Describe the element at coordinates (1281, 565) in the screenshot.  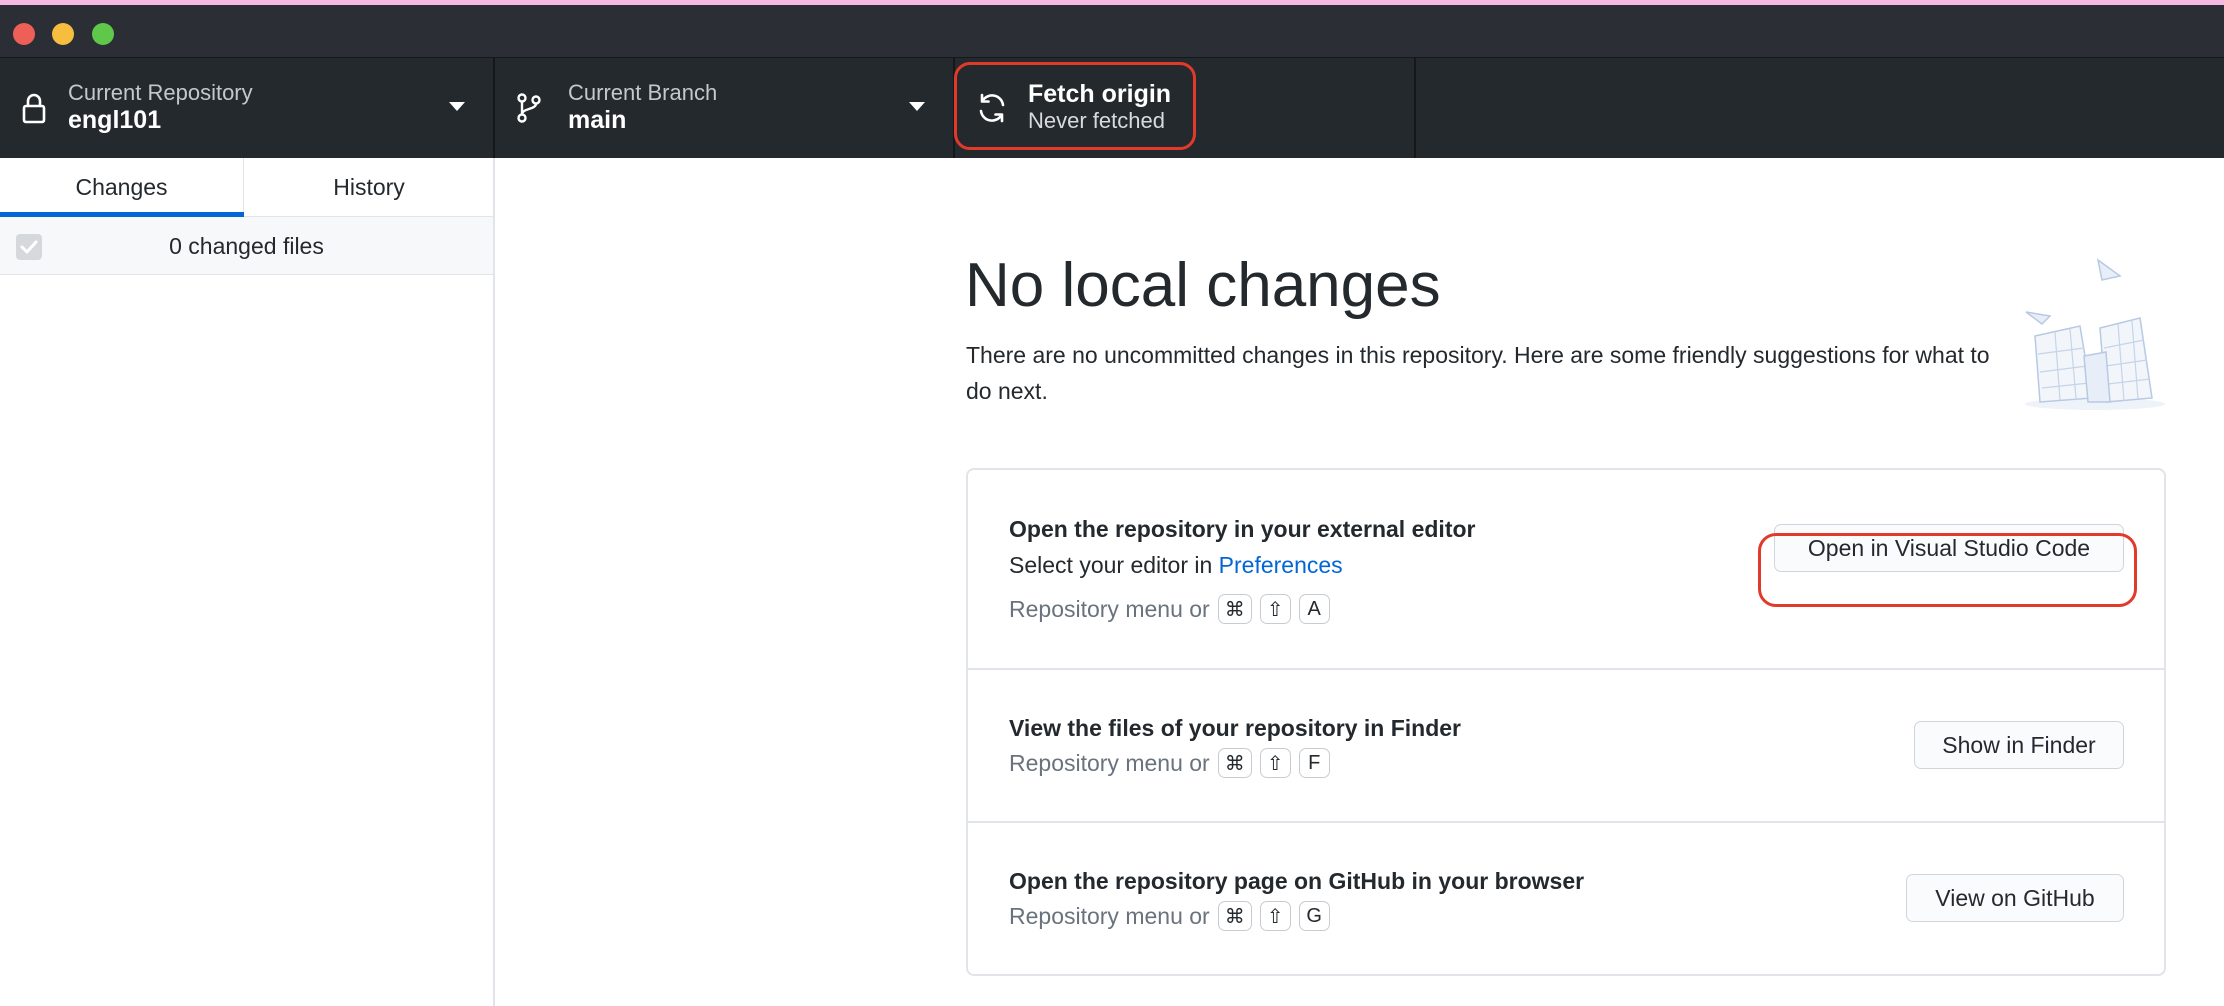
I see `preferences-link: Preferences` at that location.